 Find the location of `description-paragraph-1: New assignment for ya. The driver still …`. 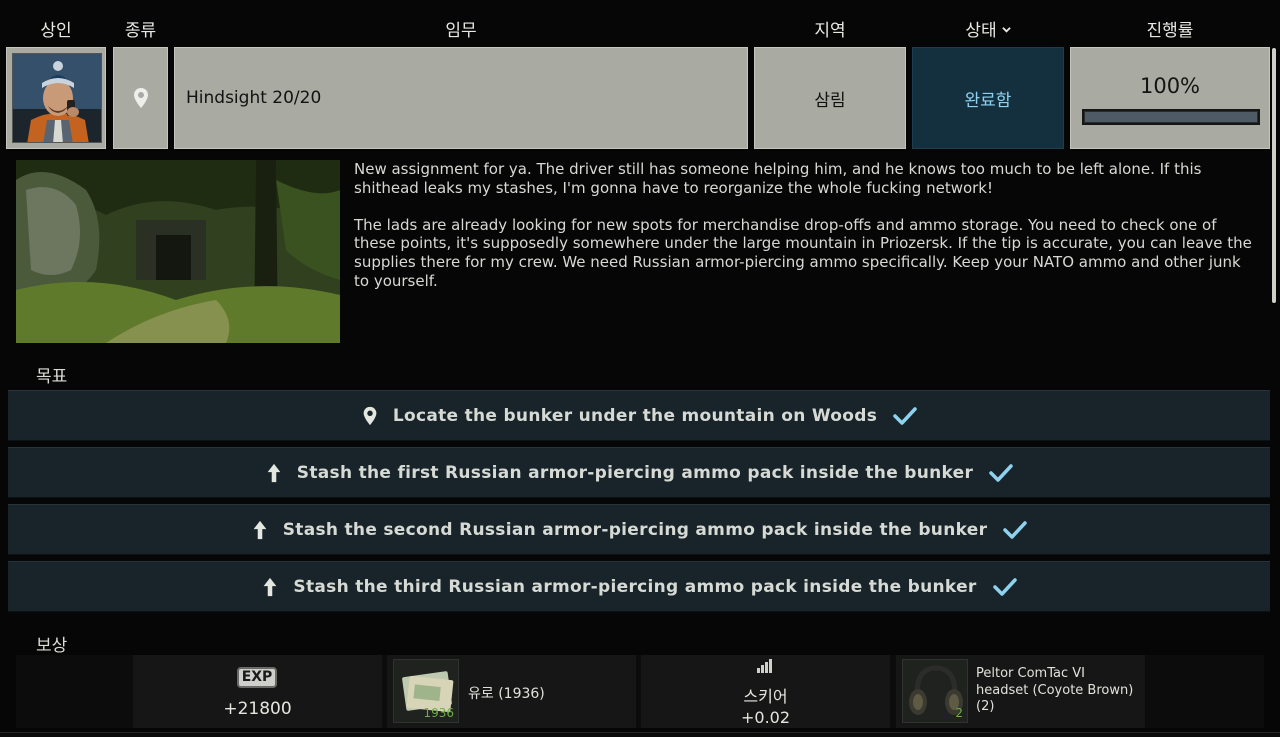

description-paragraph-1: New assignment for ya. The driver still … is located at coordinates (778, 178).